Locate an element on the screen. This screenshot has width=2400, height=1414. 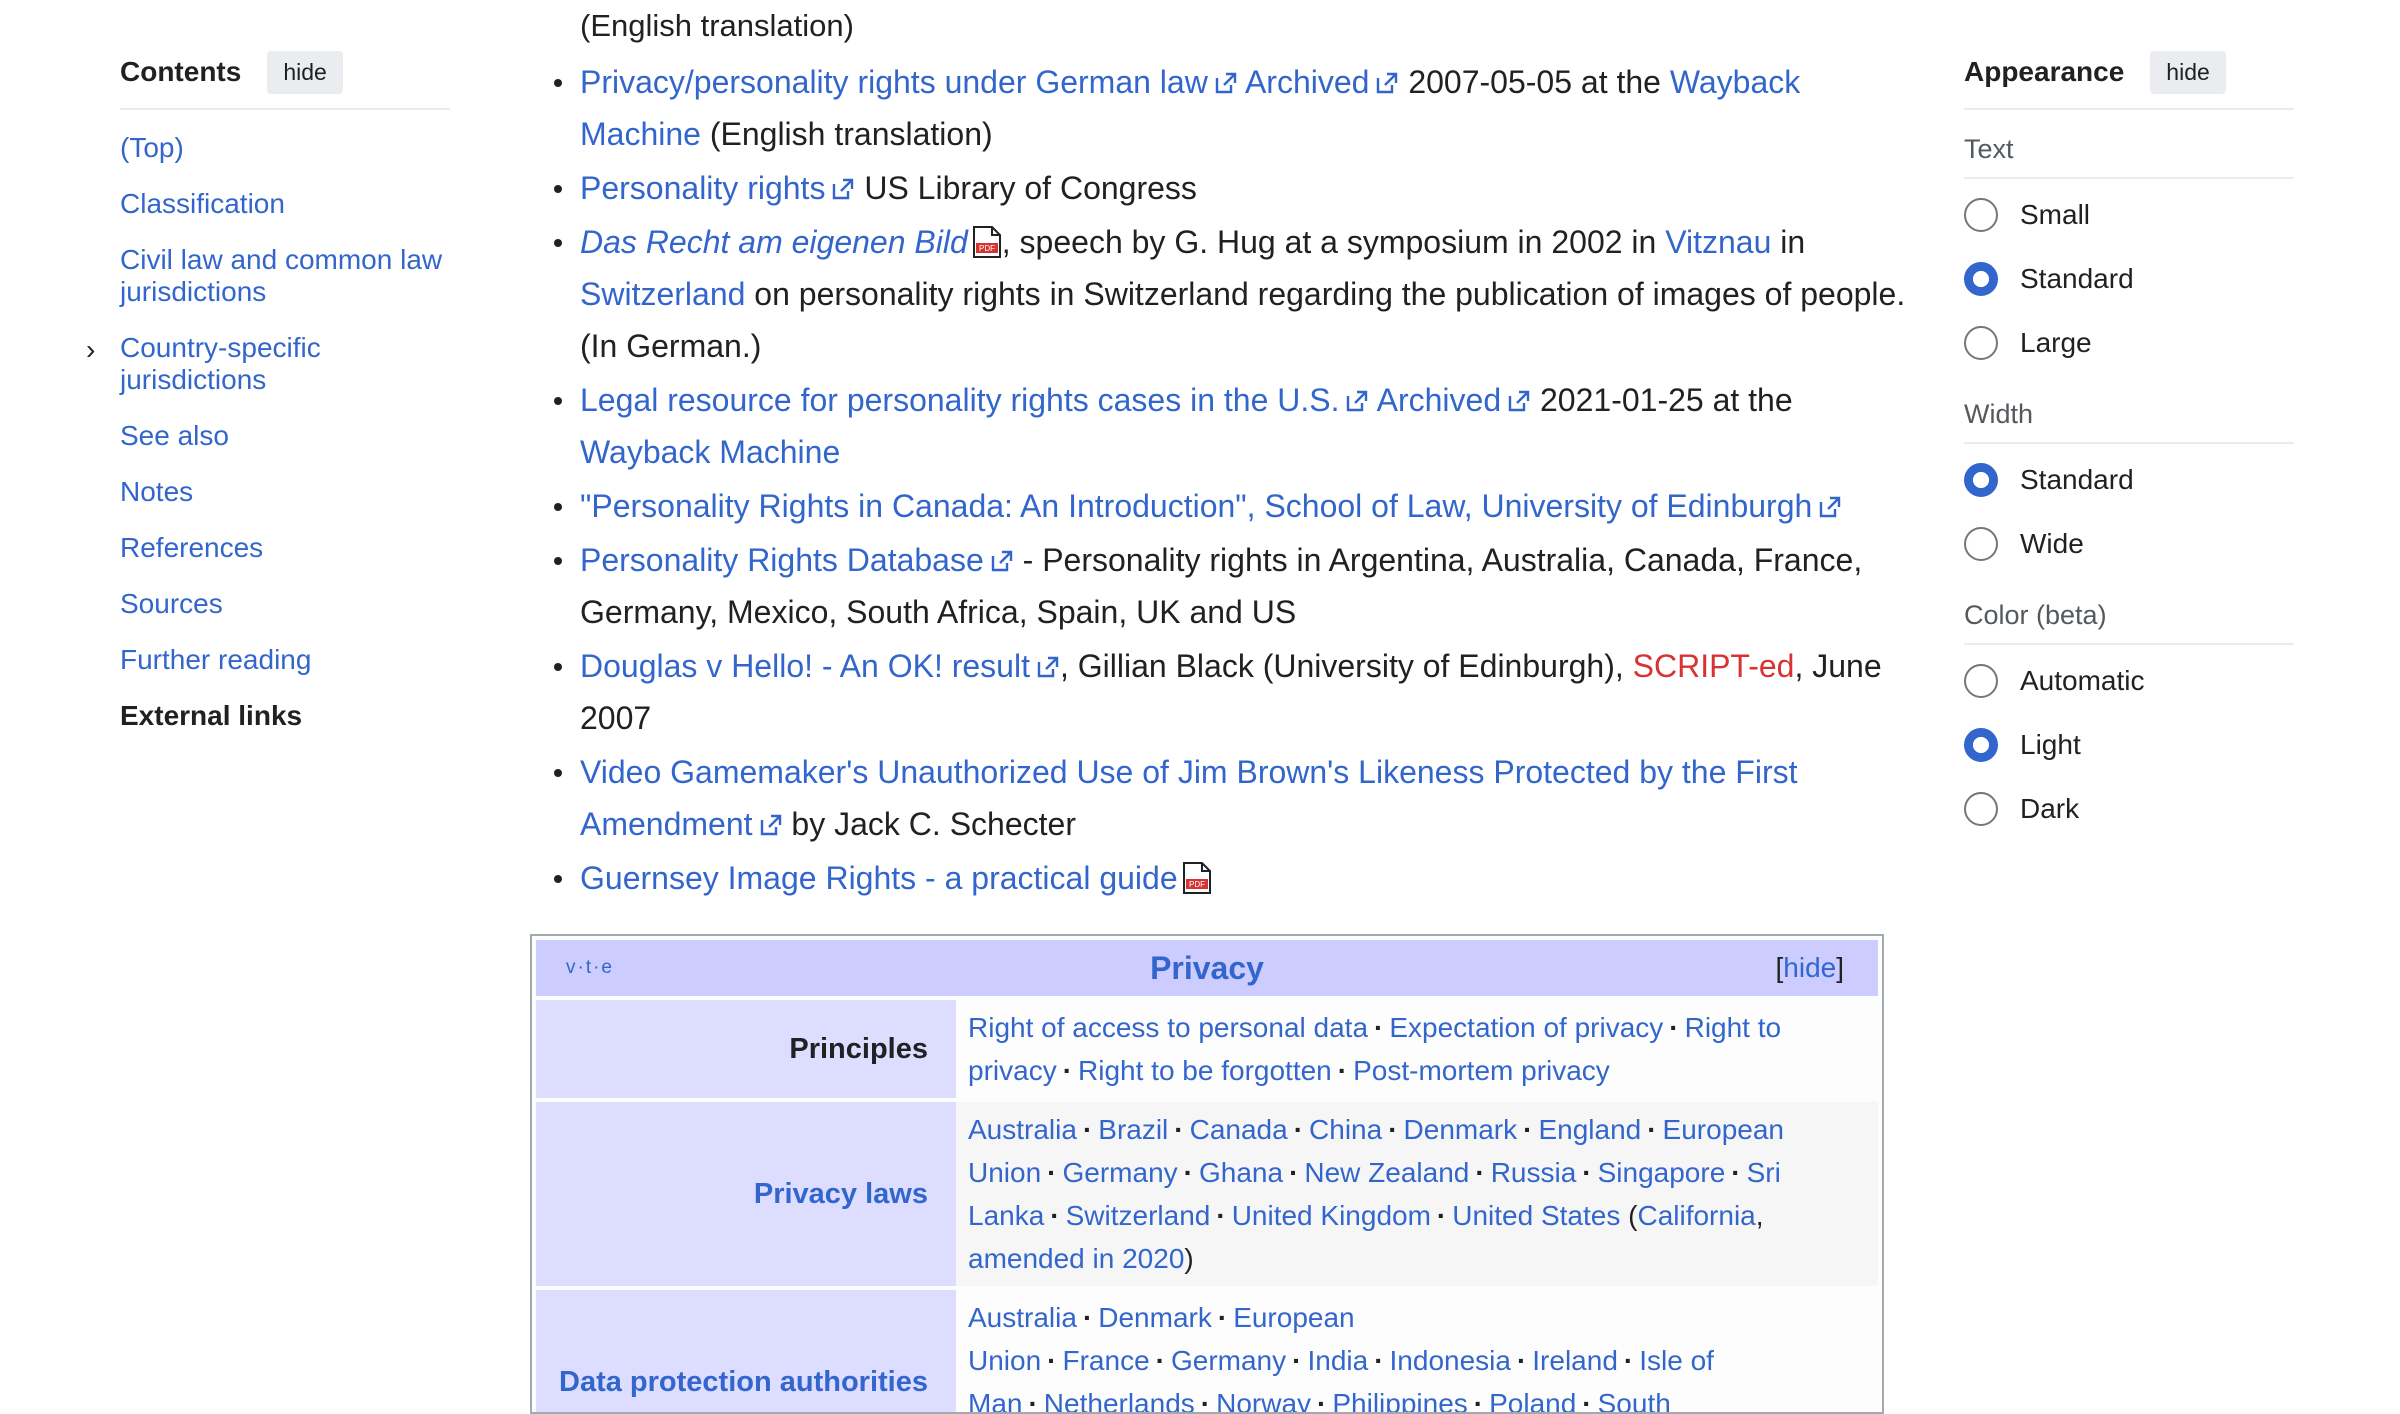
wayback-link: Wayback Machine is located at coordinates (710, 452).